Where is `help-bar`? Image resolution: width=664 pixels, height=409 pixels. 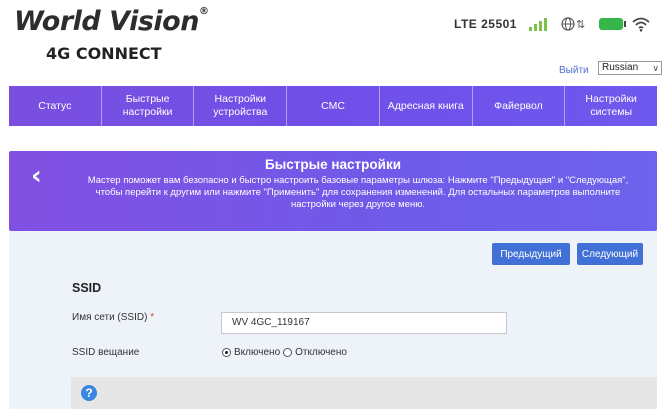
help-bar is located at coordinates (364, 393).